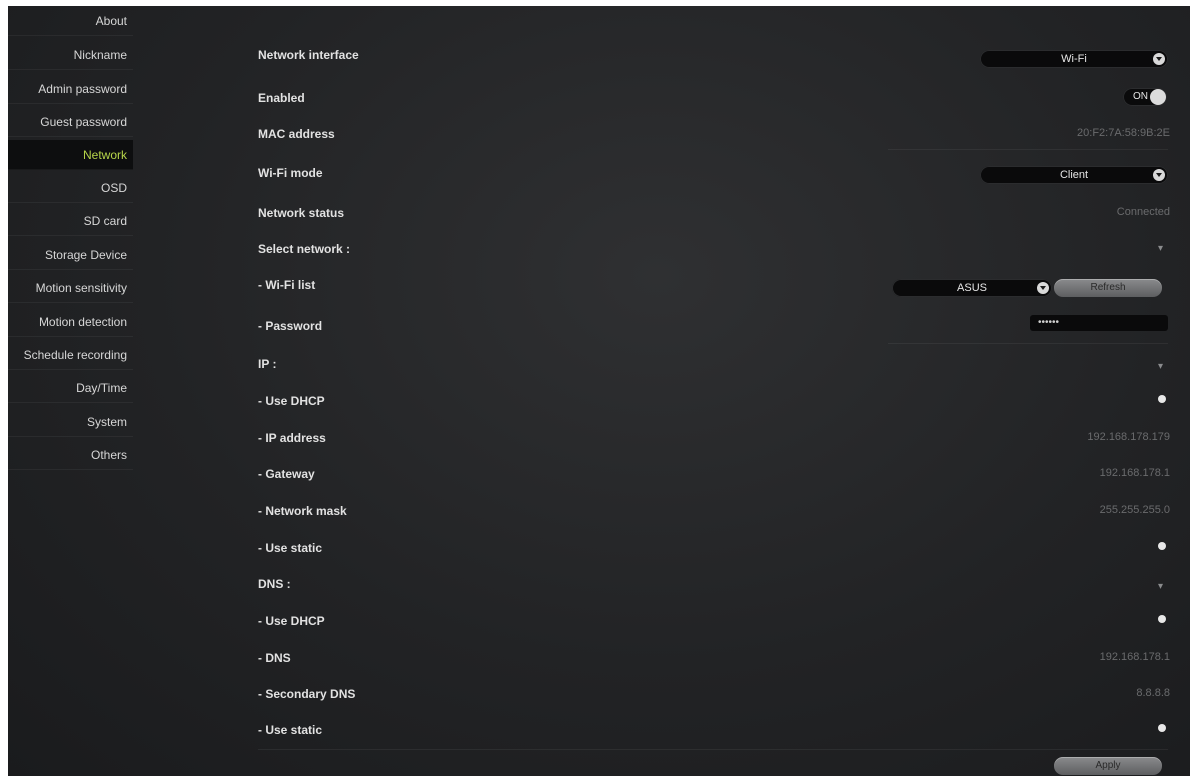  I want to click on sidebar-item-system: System, so click(70, 422).